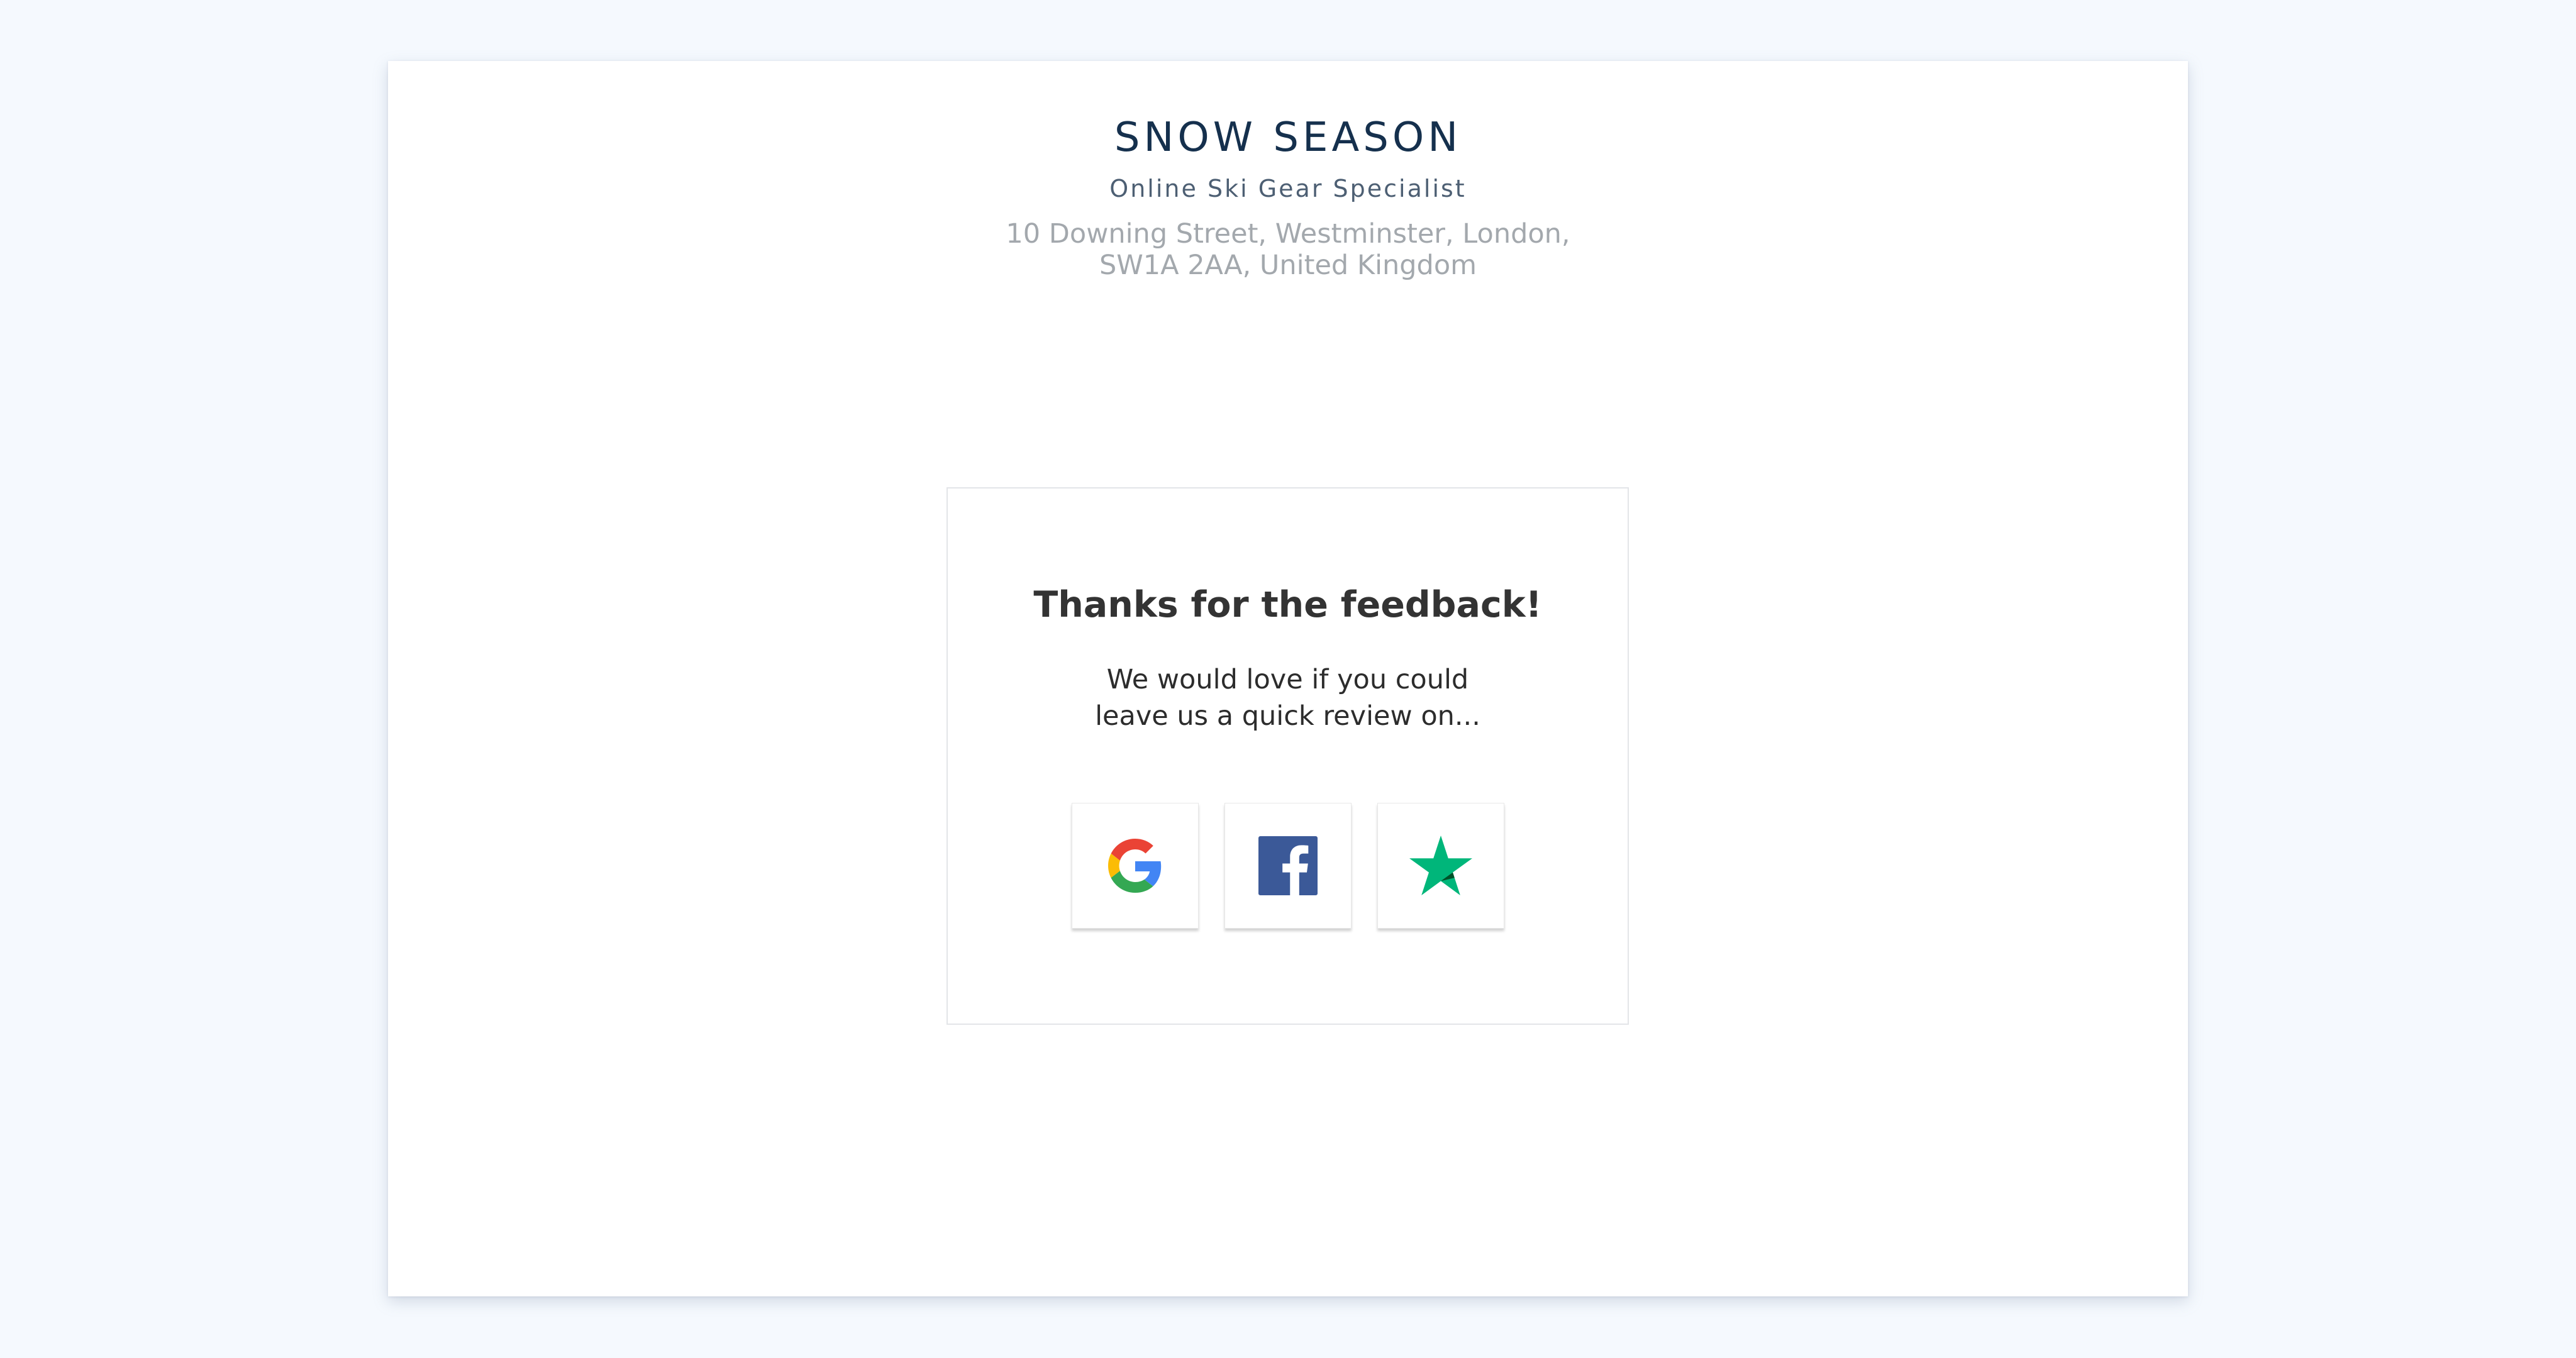 The height and width of the screenshot is (1358, 2576). I want to click on trustpilot-review-button, so click(1440, 866).